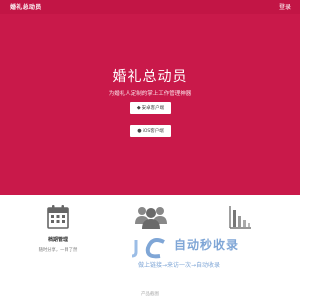  Describe the element at coordinates (285, 6) in the screenshot. I see `login-link: 登录` at that location.